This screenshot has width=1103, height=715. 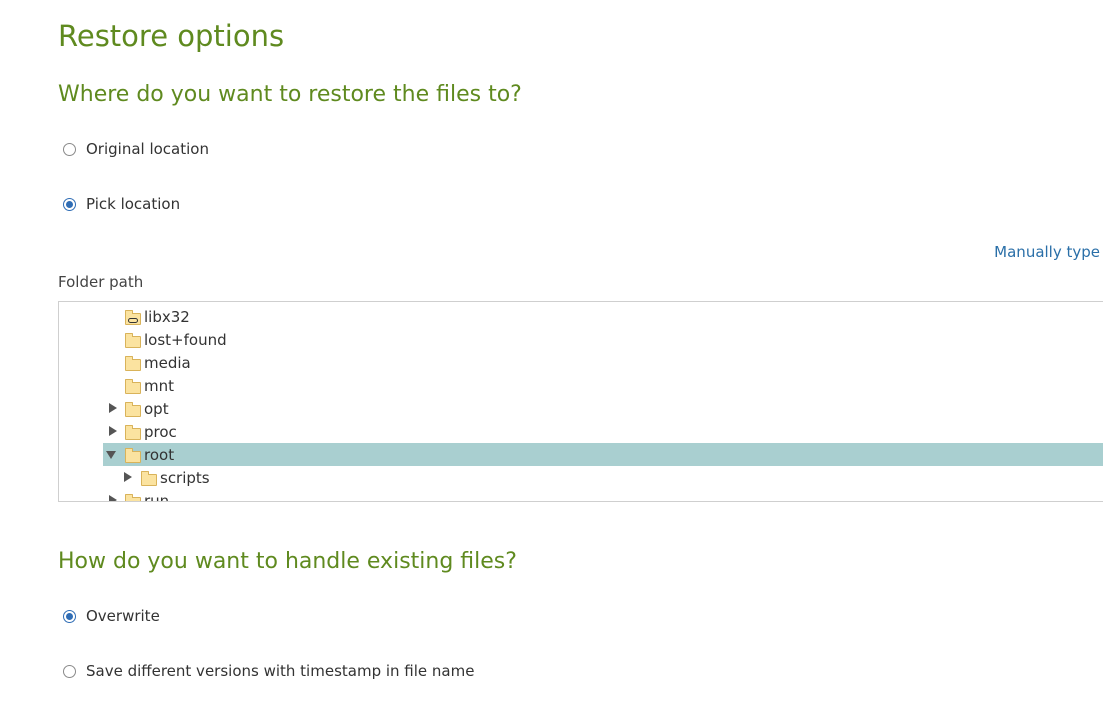 I want to click on pick-location-radio, so click(x=69, y=204).